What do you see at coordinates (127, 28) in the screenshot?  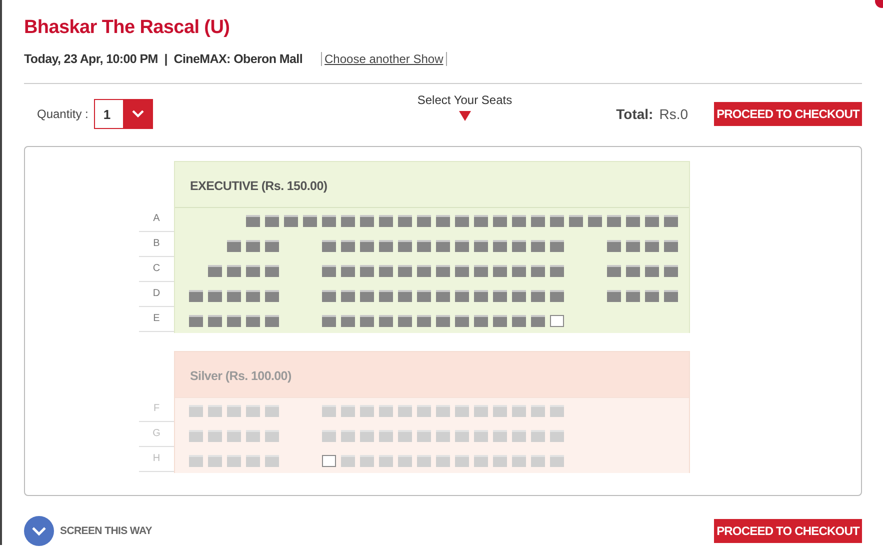 I see `movie-title: Bhaskar The Rascal (U)` at bounding box center [127, 28].